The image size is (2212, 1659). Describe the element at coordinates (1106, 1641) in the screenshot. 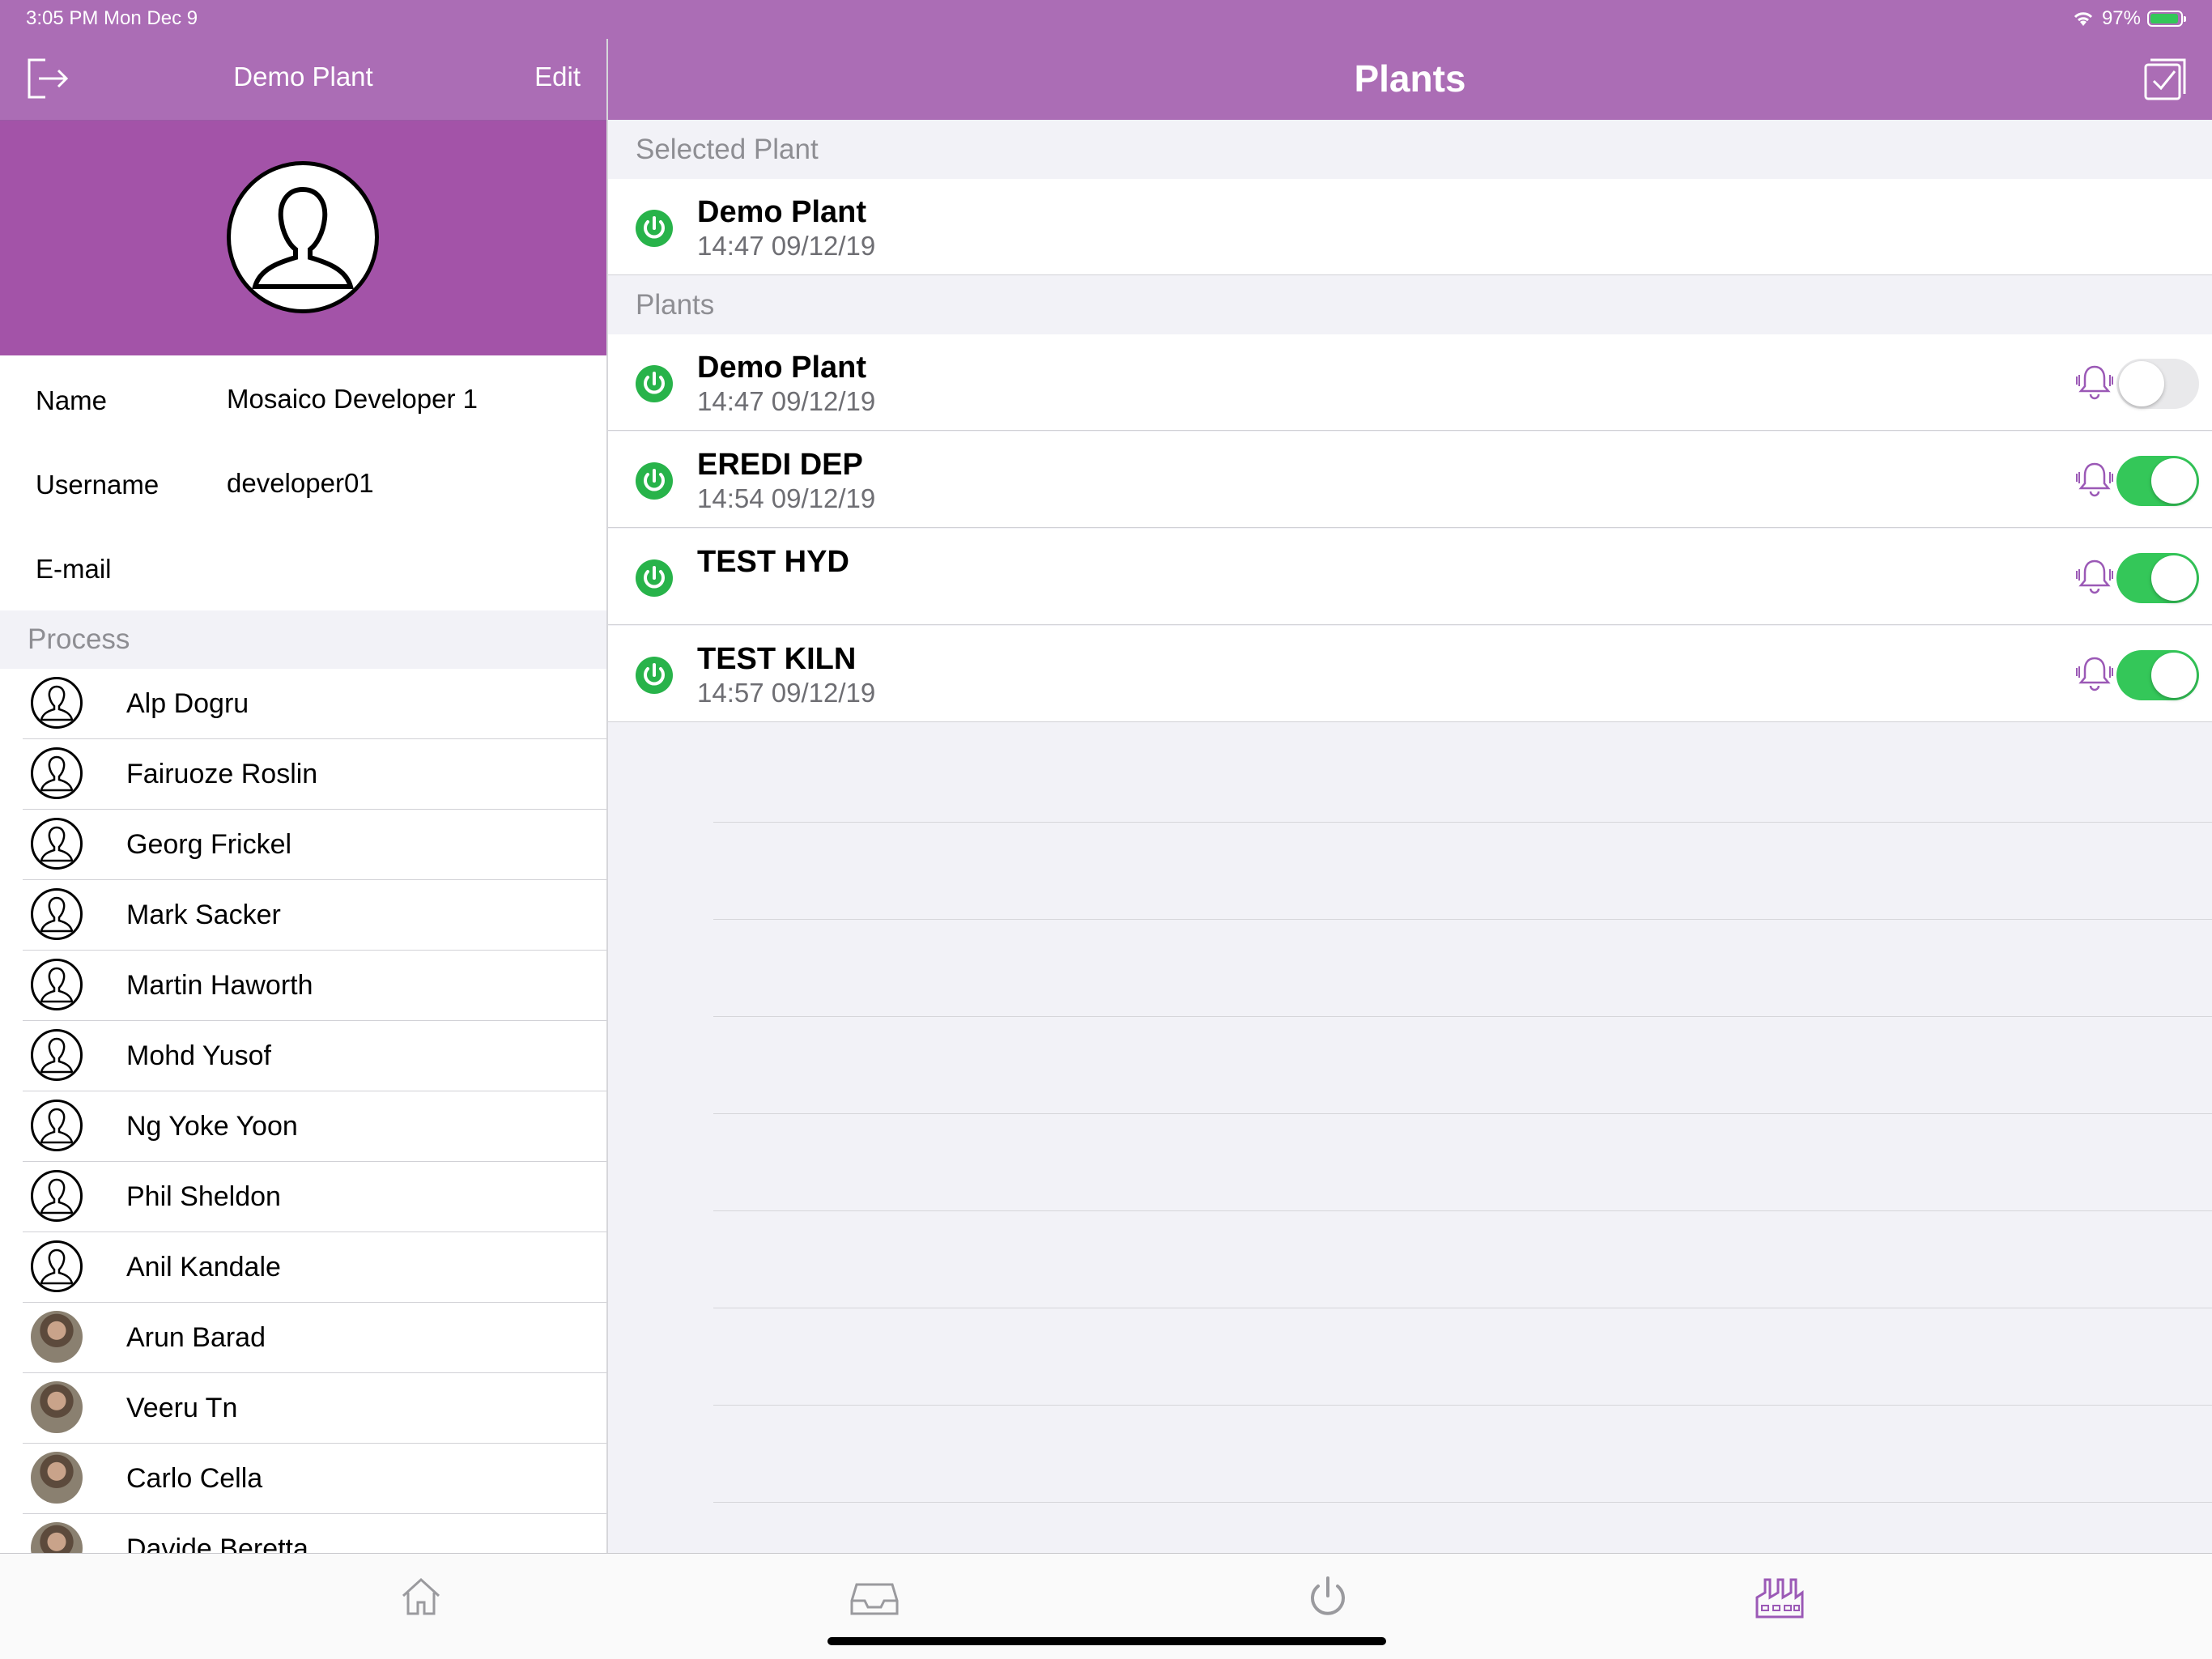

I see `home-indicator` at that location.